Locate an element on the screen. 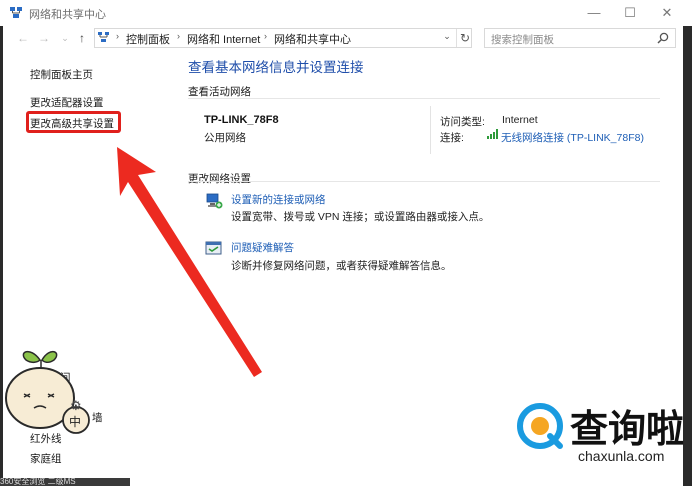 This screenshot has height=486, width=692. network-center-icon is located at coordinates (16, 12).